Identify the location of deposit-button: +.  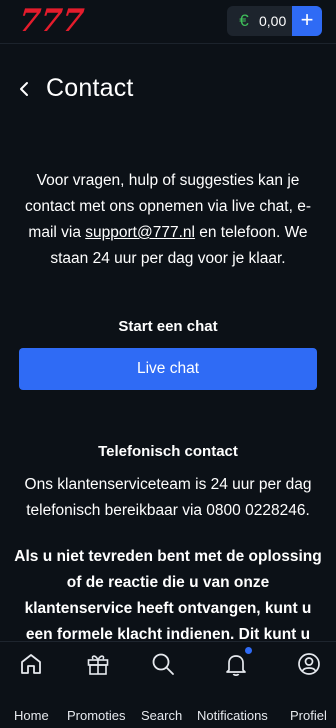
(307, 21).